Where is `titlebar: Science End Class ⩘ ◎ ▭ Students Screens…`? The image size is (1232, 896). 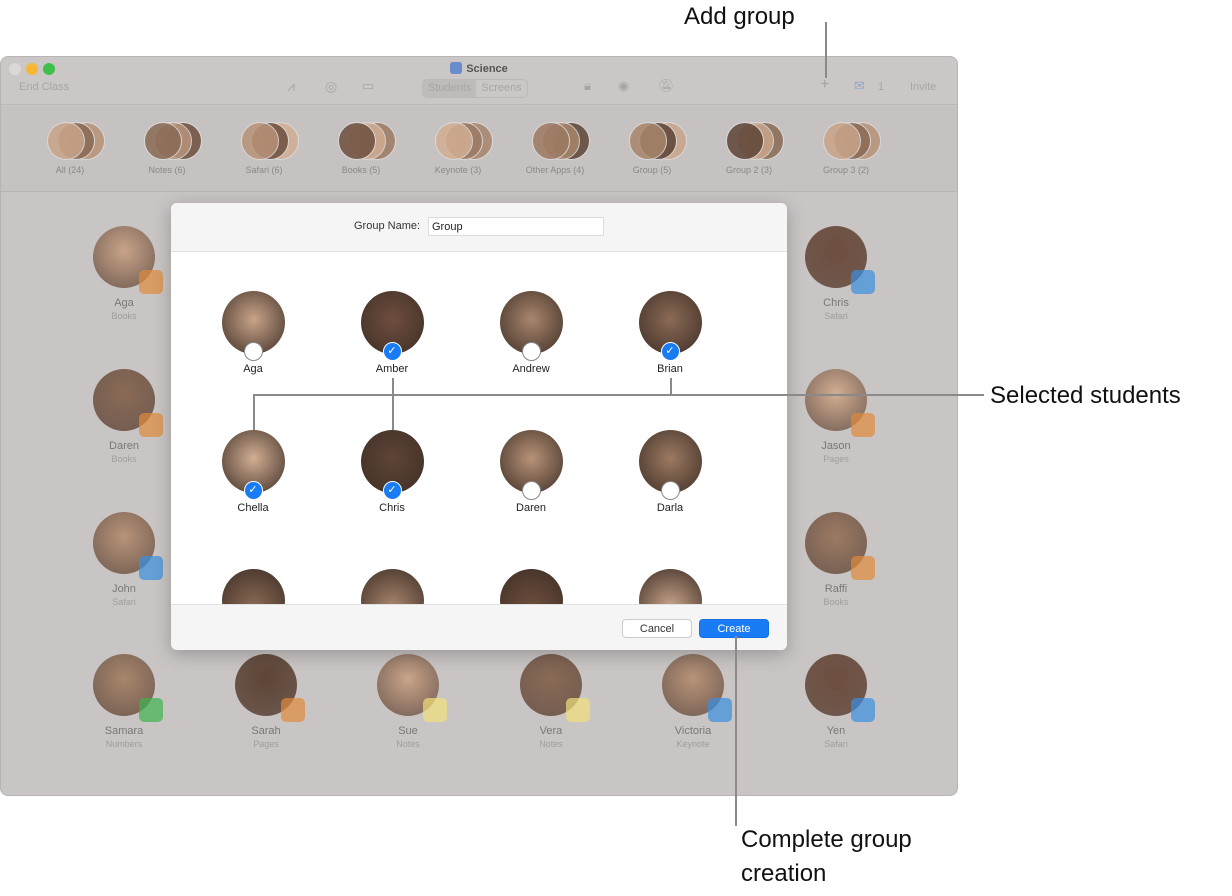
titlebar: Science End Class ⩘ ◎ ▭ Students Screens… is located at coordinates (479, 81).